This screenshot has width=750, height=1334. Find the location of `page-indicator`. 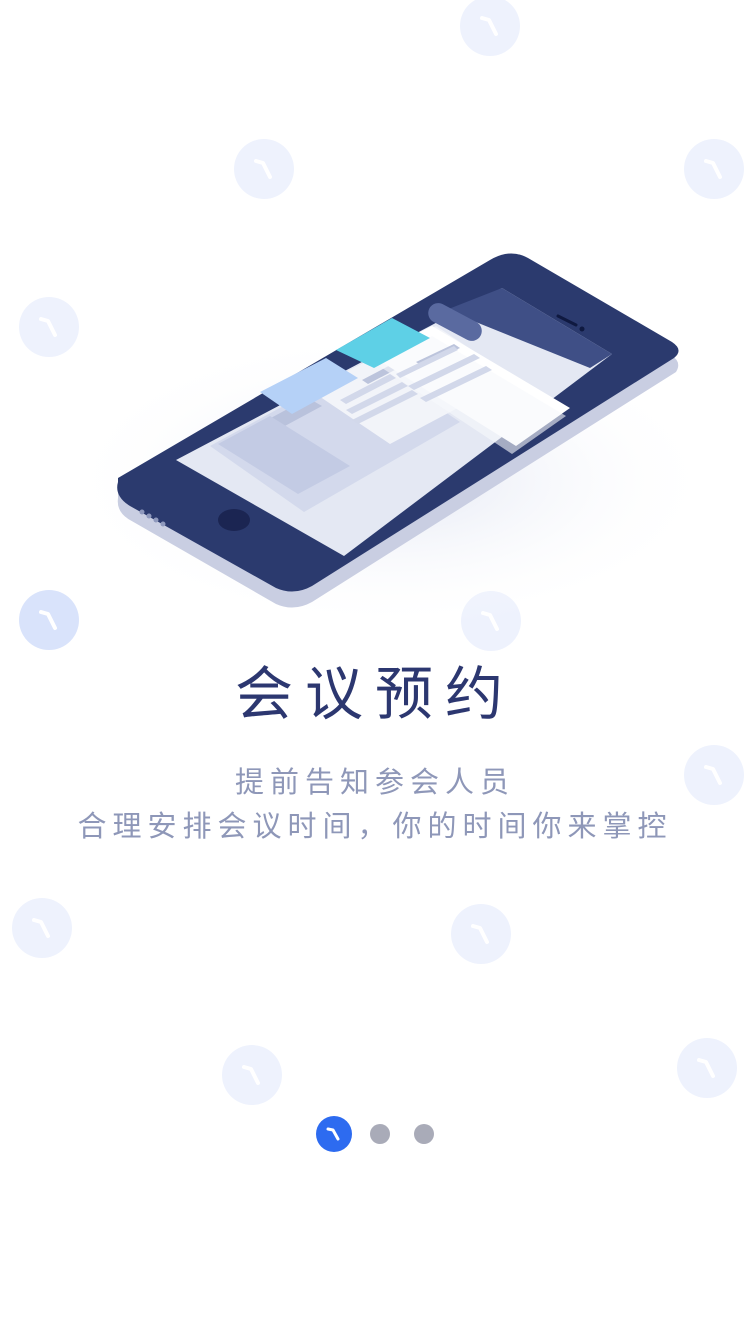

page-indicator is located at coordinates (375, 1134).